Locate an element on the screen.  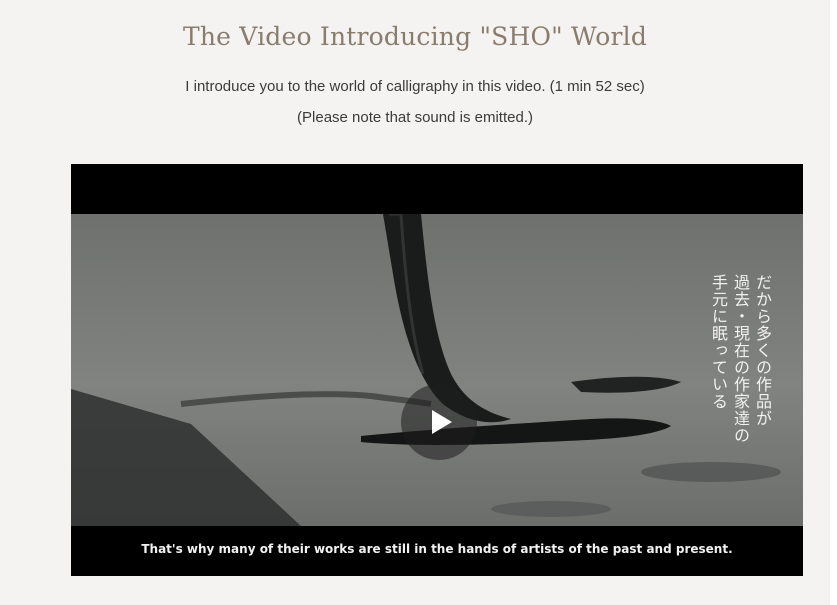
page-title: The Video Introducing "SHO" World is located at coordinates (415, 36).